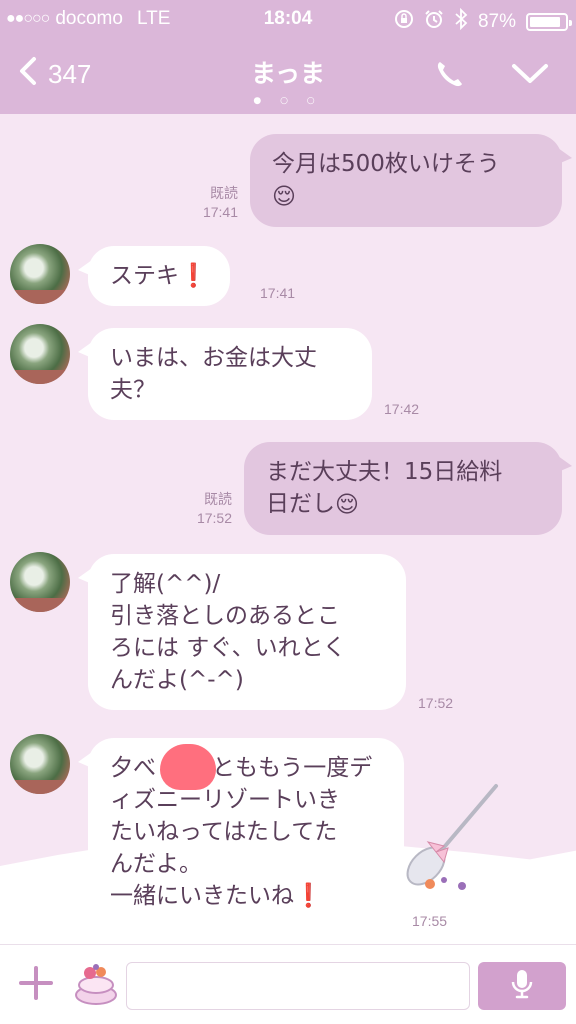  Describe the element at coordinates (225, 616) in the screenshot. I see `message-text-line: 引き落としのあるとこ` at that location.